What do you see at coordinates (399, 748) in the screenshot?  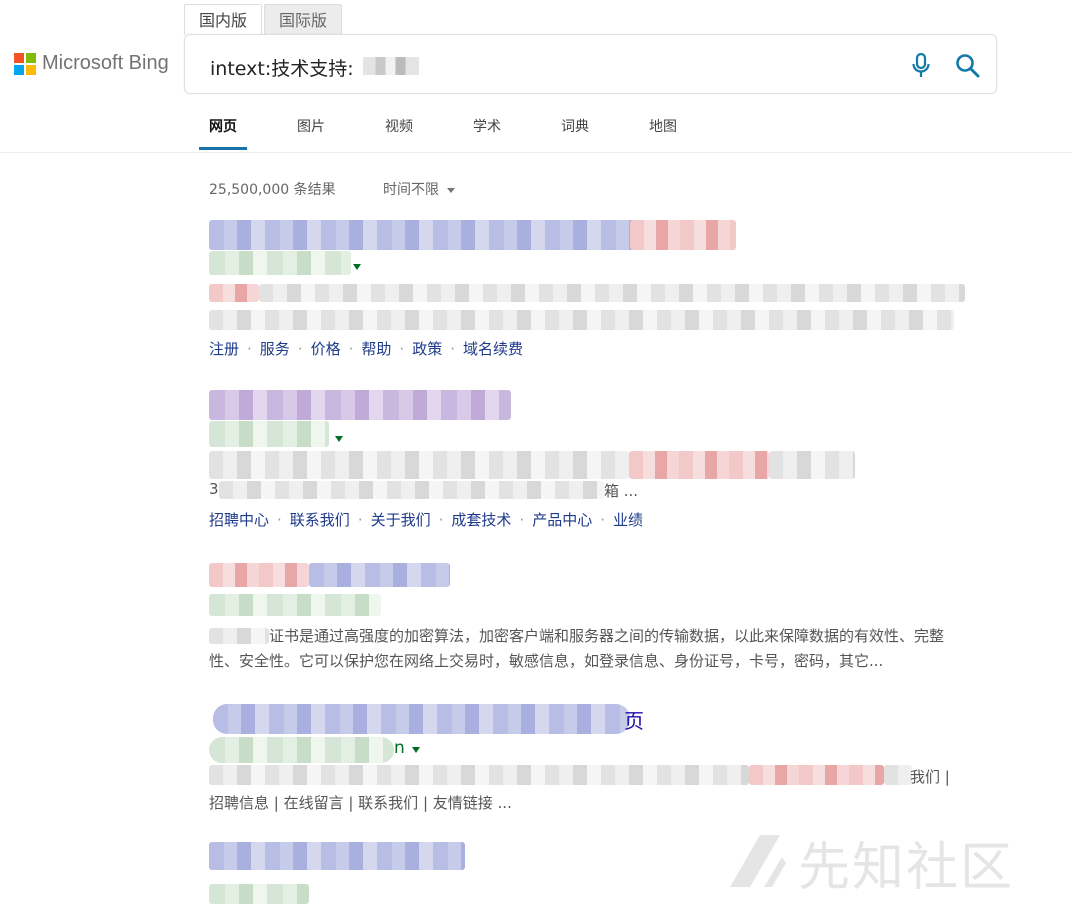 I see `result-4-url-tail: n` at bounding box center [399, 748].